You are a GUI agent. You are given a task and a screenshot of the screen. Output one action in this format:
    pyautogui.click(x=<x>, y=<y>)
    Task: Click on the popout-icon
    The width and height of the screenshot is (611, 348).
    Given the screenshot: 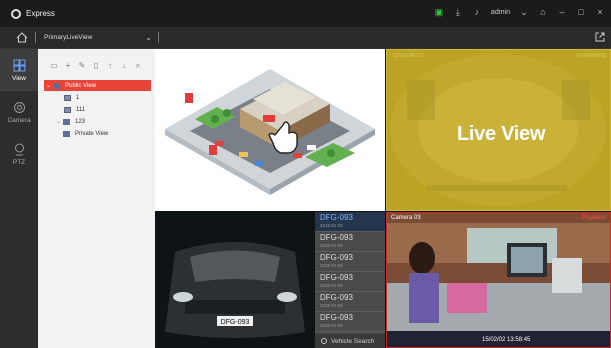 What is the action you would take?
    pyautogui.click(x=600, y=37)
    